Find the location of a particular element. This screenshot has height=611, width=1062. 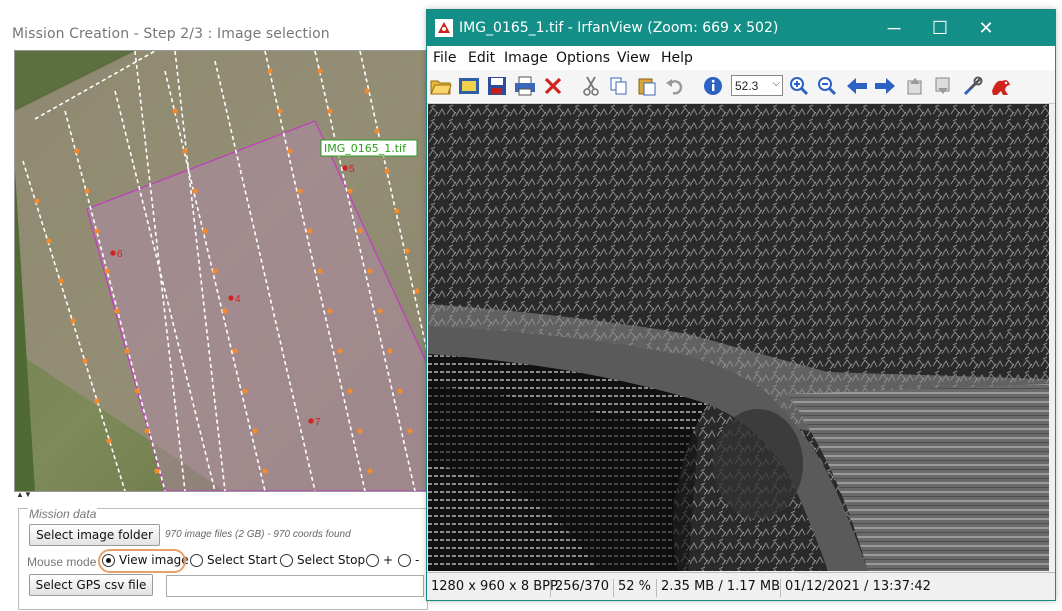

irfan-logo-icon is located at coordinates (1001, 86).